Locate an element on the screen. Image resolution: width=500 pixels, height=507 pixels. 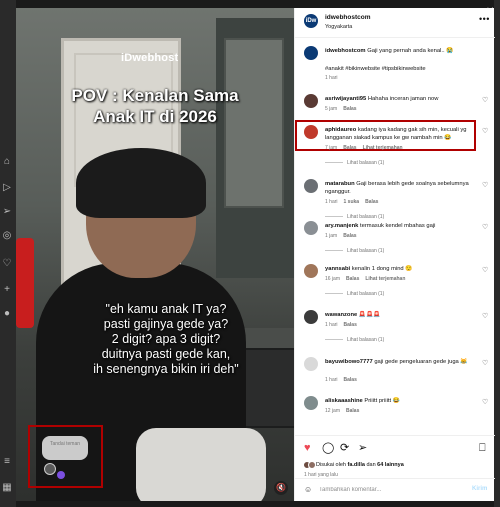
caption-time: 1 hari is located at coordinates (331, 78).